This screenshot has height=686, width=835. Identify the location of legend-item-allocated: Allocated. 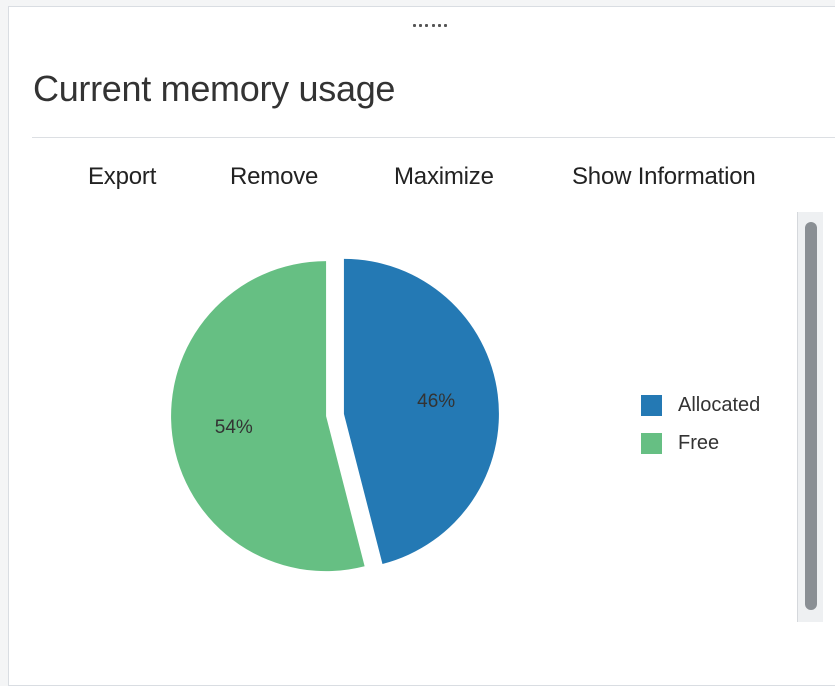
(700, 405).